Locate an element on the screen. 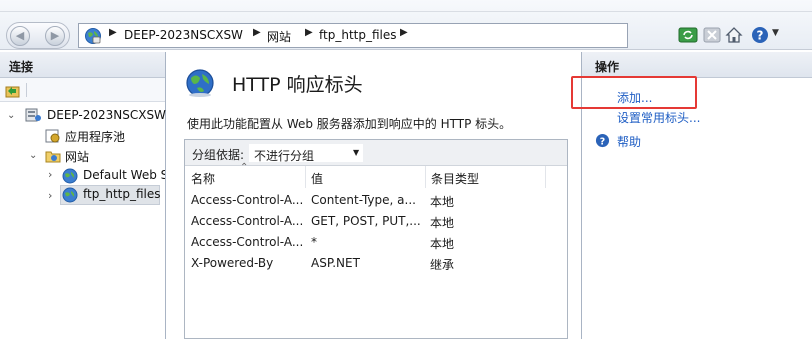  tree-site-default: Default Web S is located at coordinates (124, 175).